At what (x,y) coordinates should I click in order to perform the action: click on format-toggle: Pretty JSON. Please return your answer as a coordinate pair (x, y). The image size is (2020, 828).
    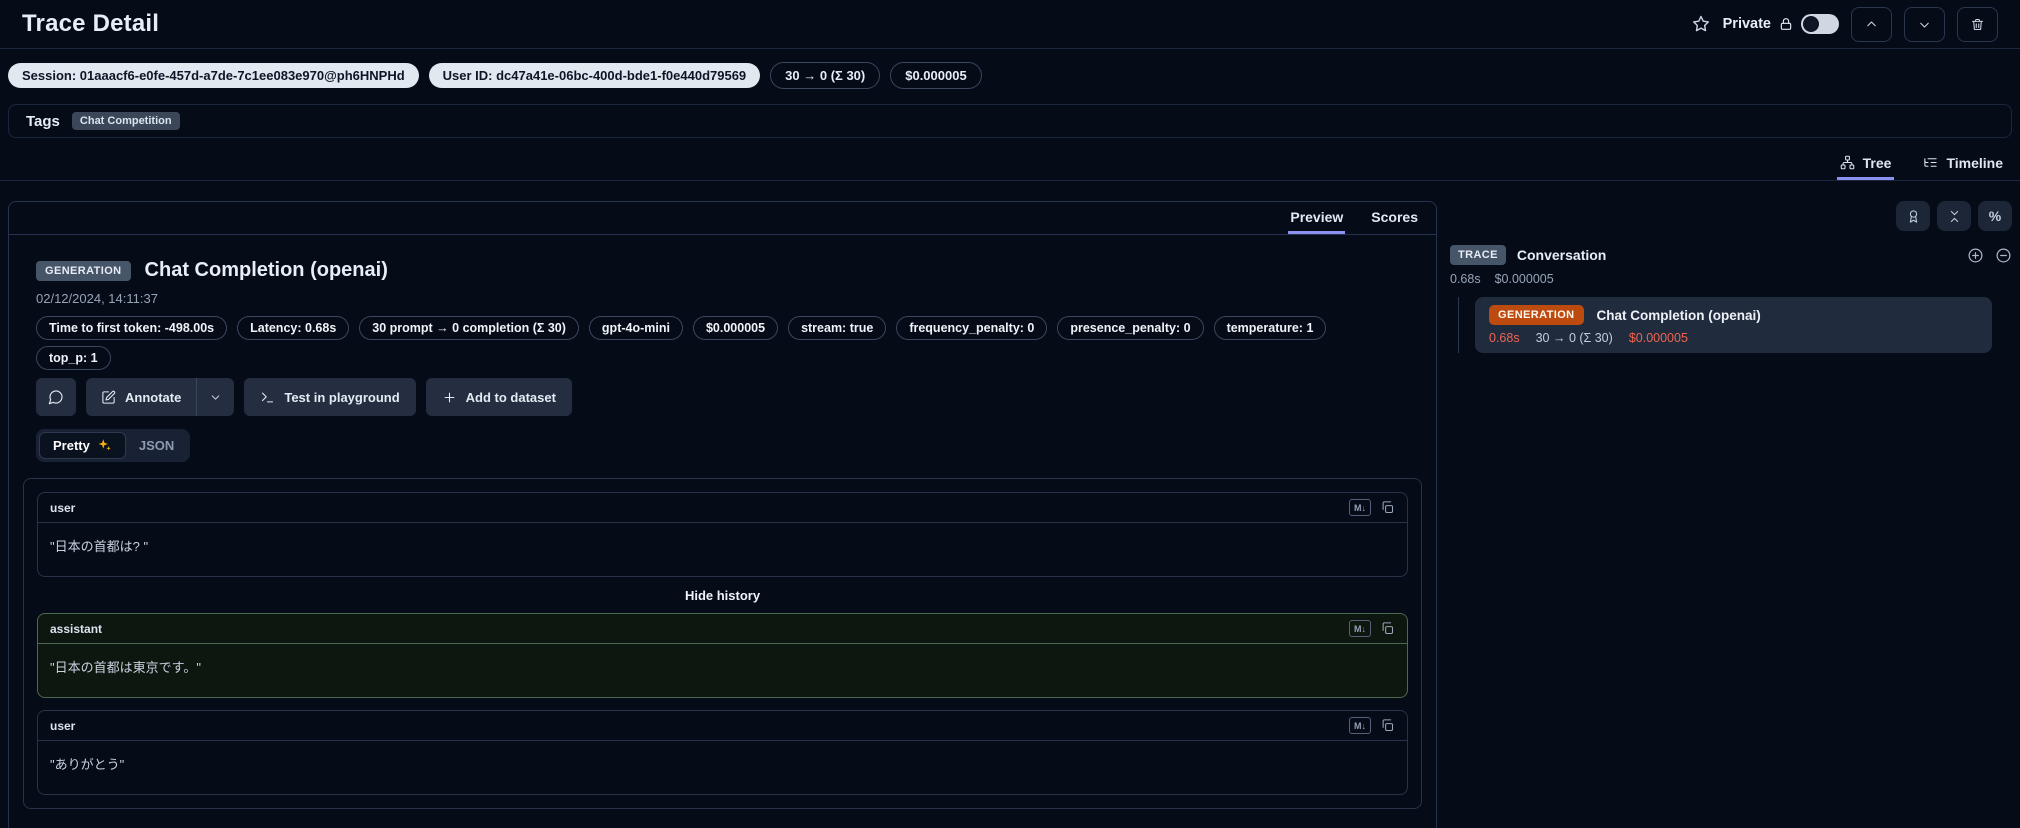
    Looking at the image, I should click on (113, 445).